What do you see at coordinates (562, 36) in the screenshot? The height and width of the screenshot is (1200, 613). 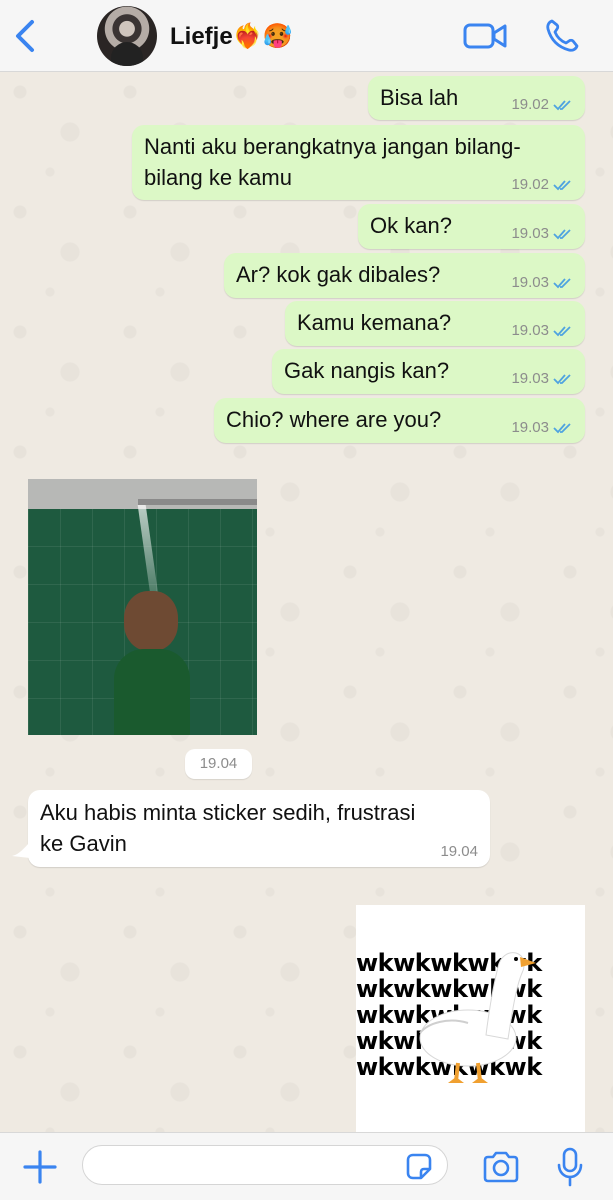 I see `phone-icon` at bounding box center [562, 36].